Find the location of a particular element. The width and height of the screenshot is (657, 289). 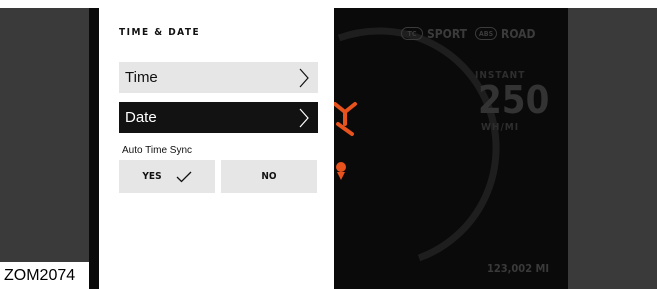

menu-item-time: Time is located at coordinates (218, 77).